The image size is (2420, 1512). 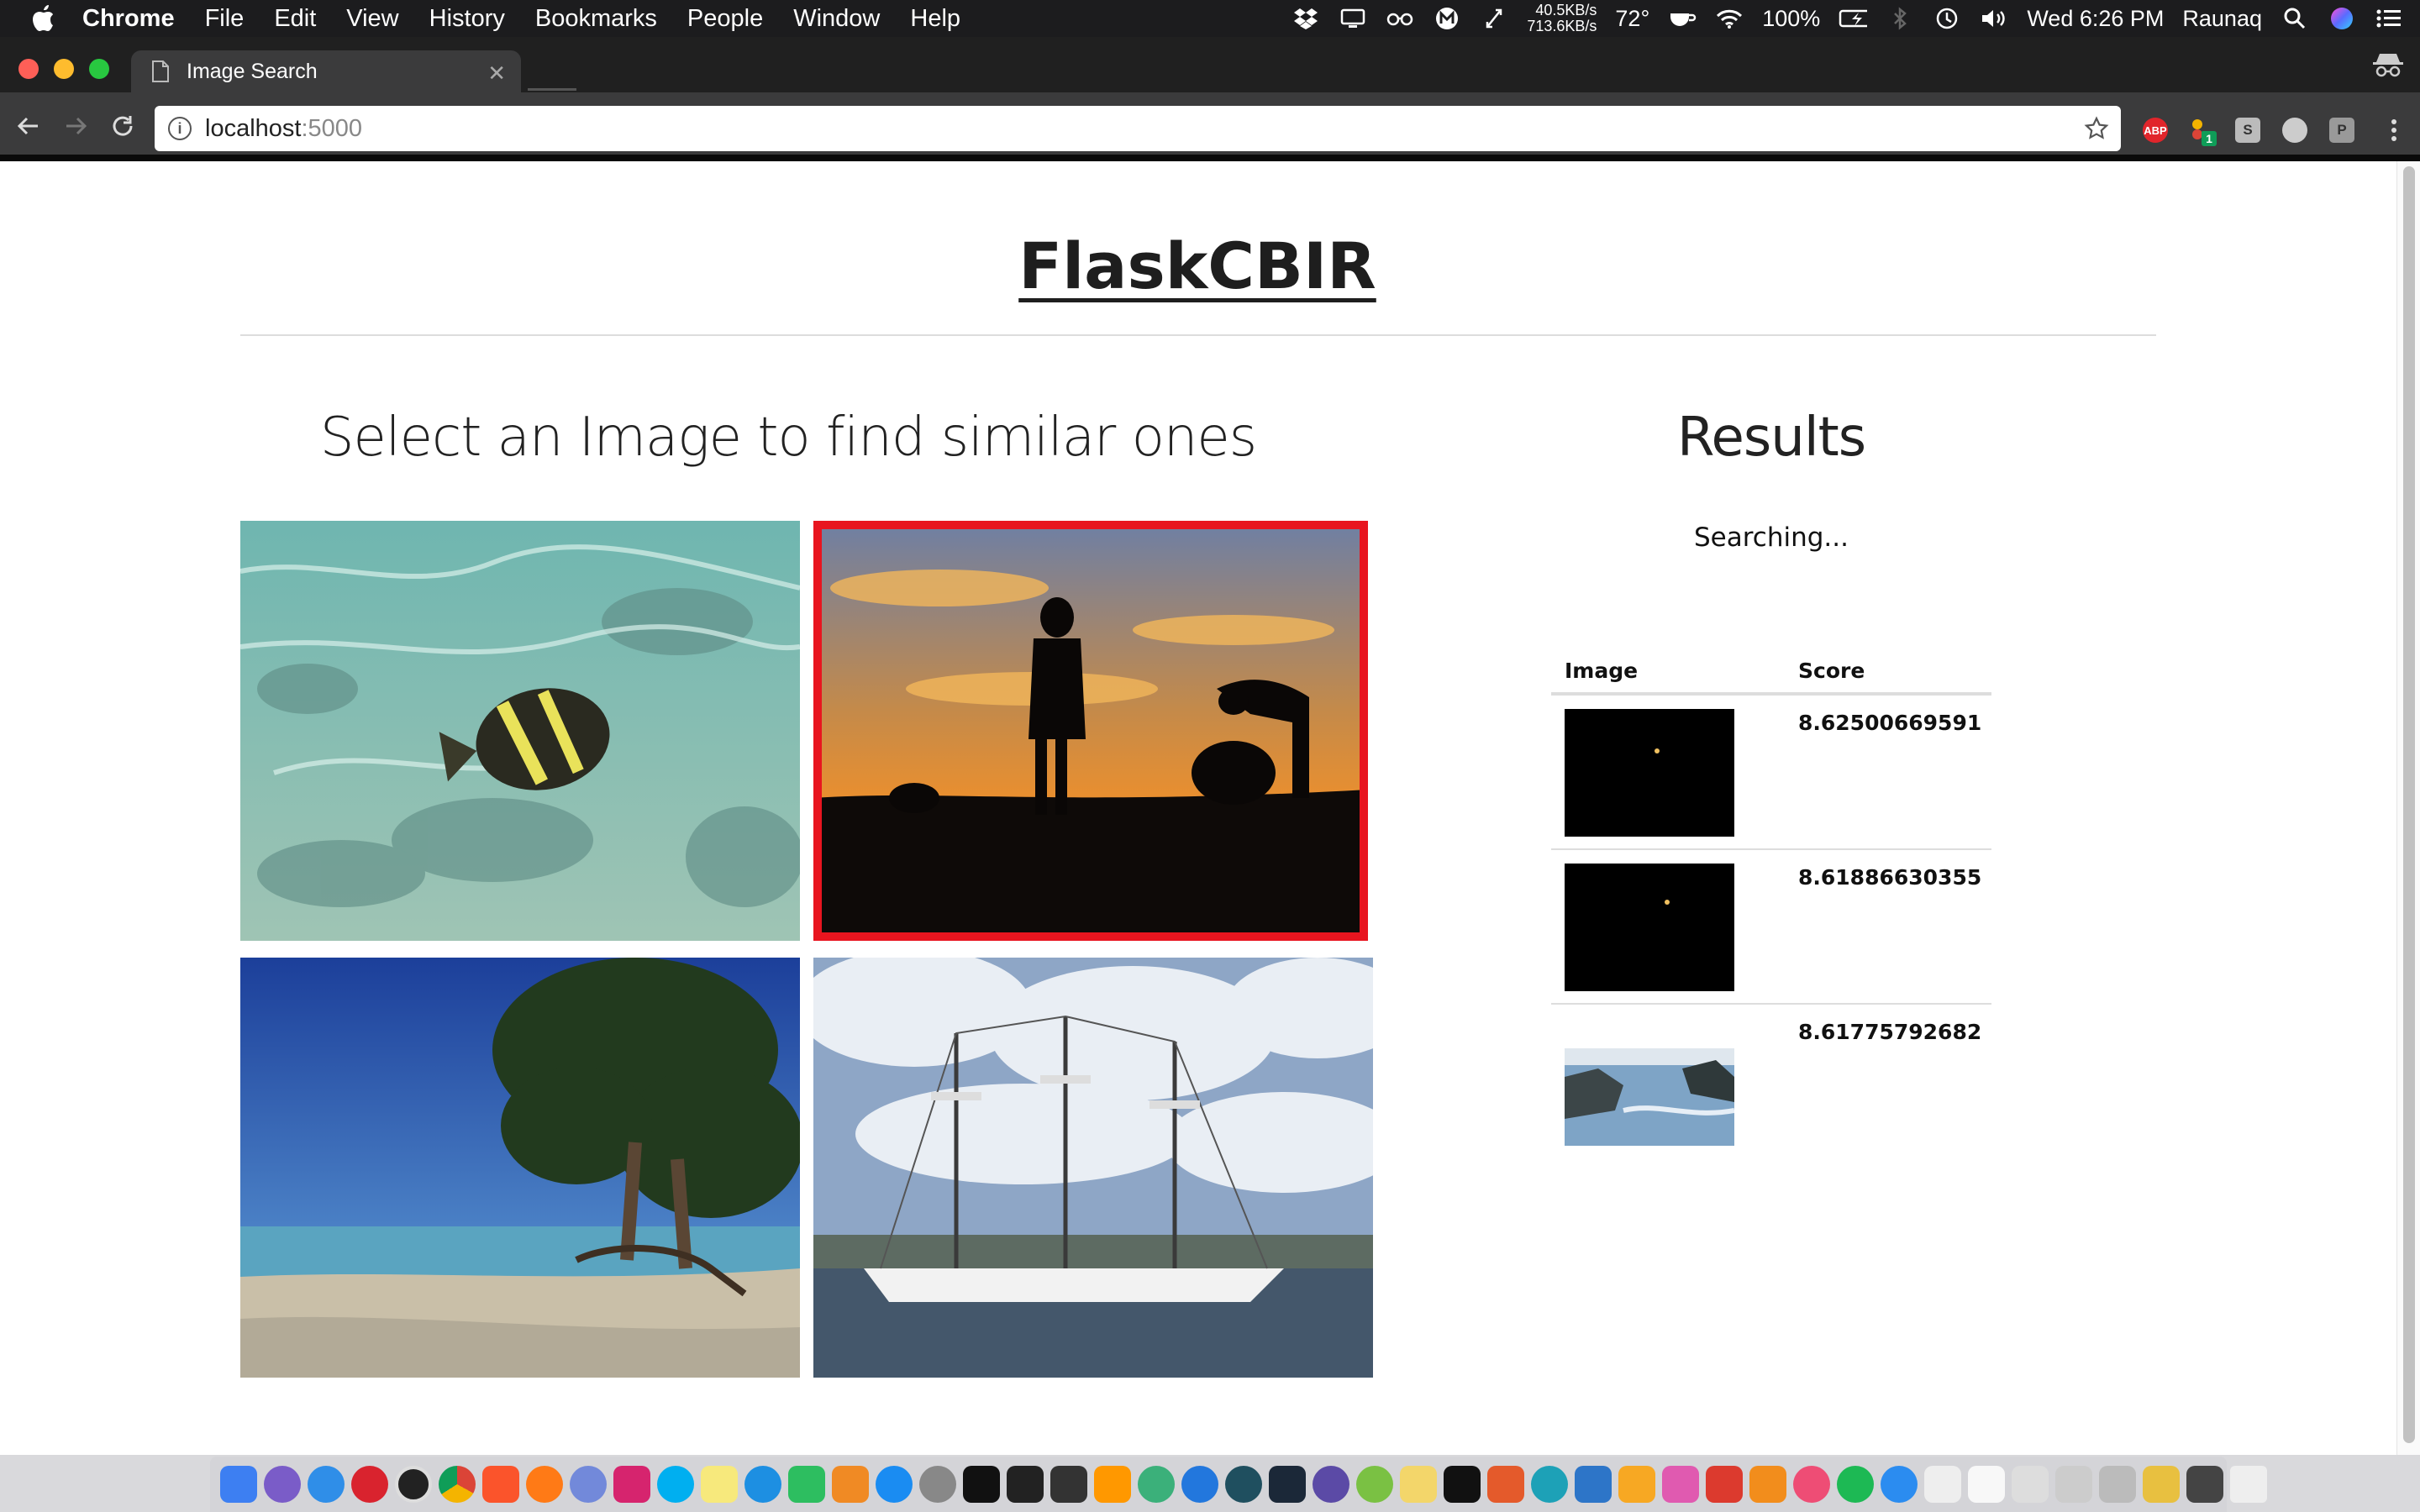 What do you see at coordinates (1090, 731) in the screenshot?
I see `gallery-image-sunset` at bounding box center [1090, 731].